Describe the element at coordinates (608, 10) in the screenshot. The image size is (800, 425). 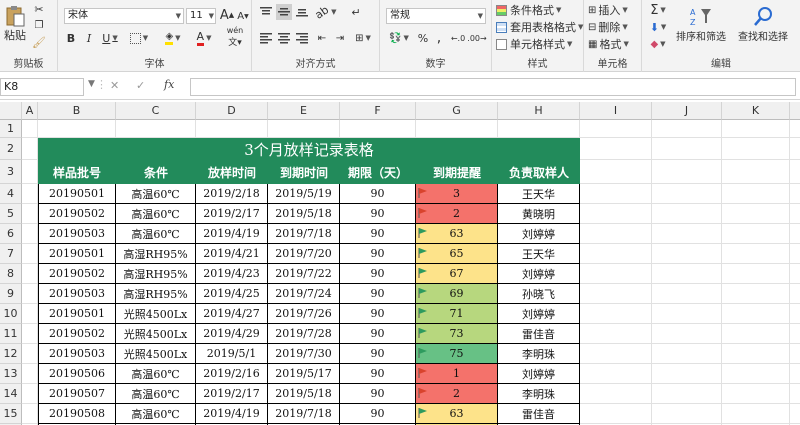
I see `insert-button: ⊞ 插入 ▼` at that location.